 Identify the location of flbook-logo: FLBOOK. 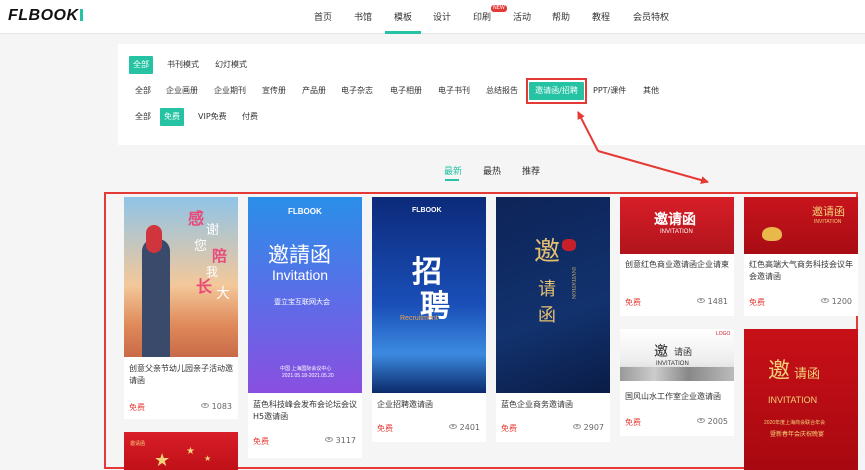
(45, 16).